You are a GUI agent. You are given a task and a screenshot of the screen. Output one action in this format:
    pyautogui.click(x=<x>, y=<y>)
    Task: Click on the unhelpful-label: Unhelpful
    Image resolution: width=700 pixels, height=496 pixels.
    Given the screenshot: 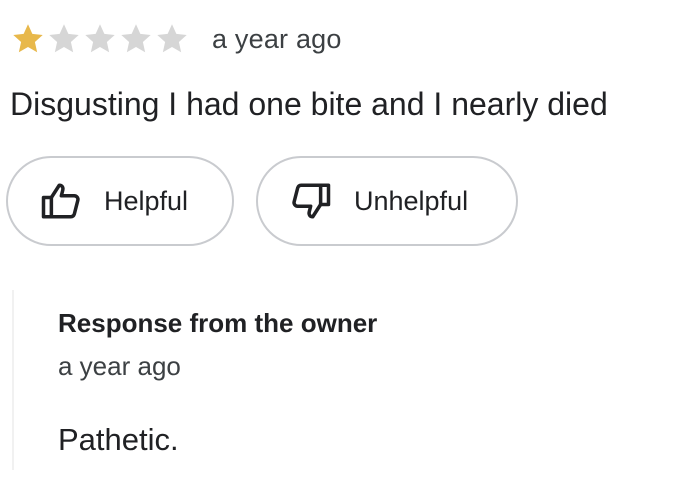 What is the action you would take?
    pyautogui.click(x=411, y=200)
    